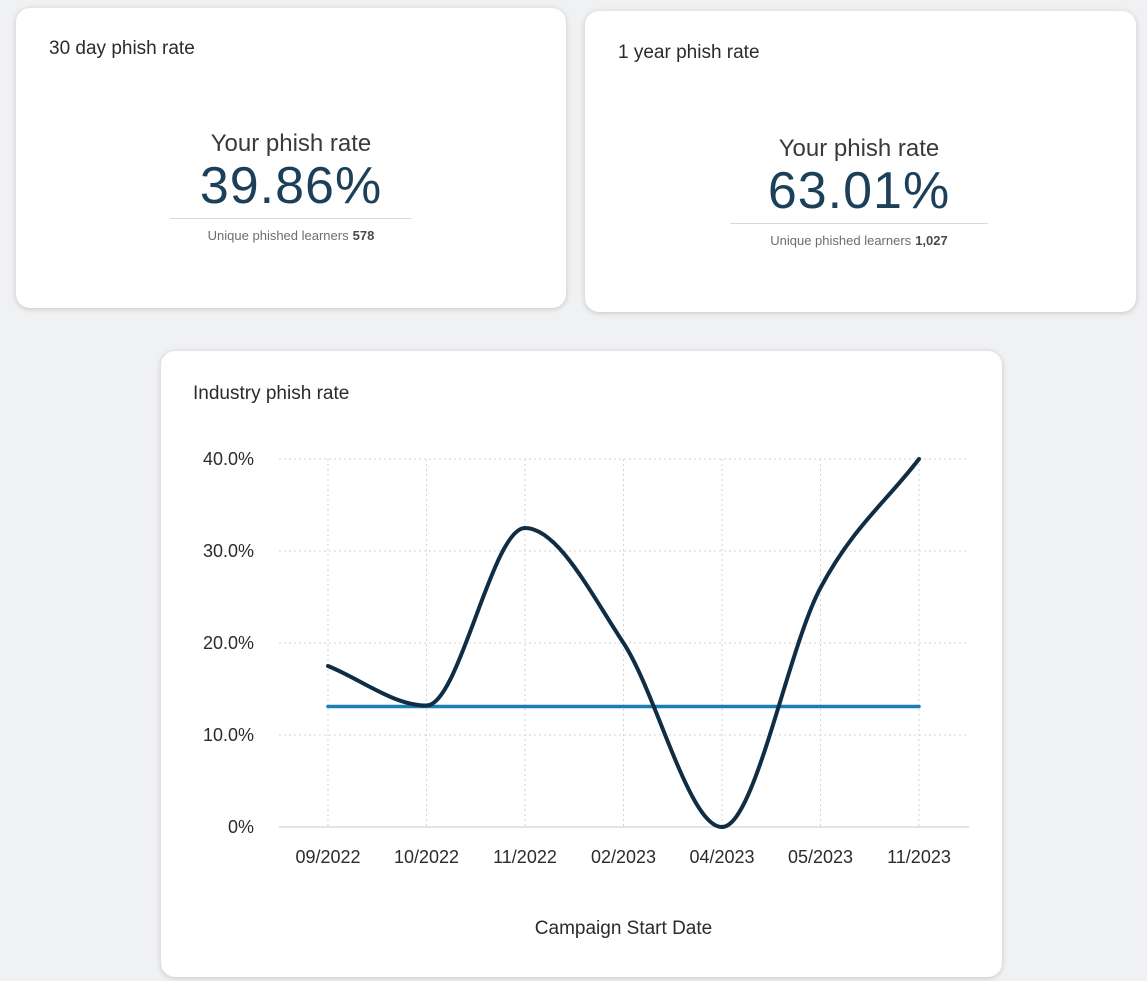 The image size is (1147, 981). Describe the element at coordinates (228, 459) in the screenshot. I see `y-tick-label: 40.0%` at that location.